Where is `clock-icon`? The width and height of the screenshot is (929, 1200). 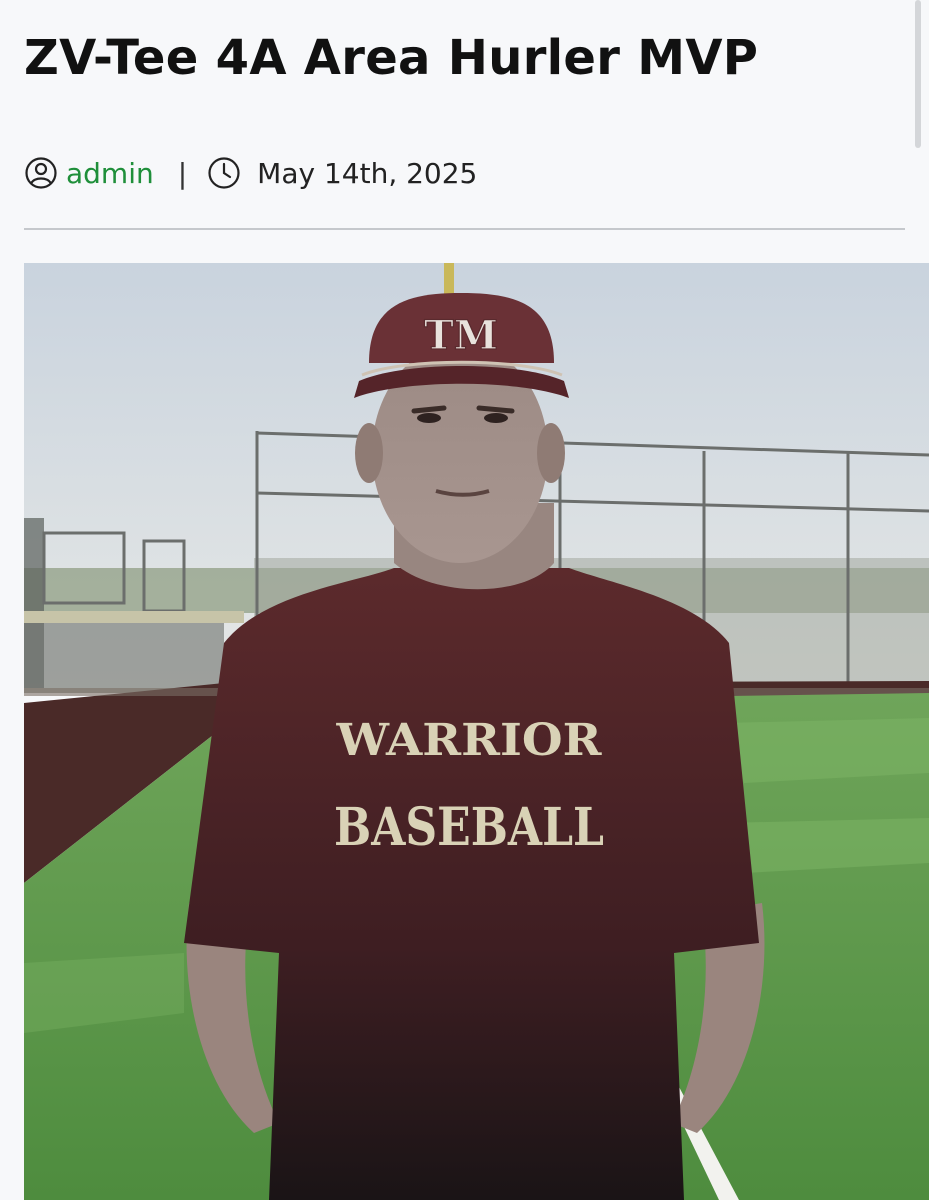 clock-icon is located at coordinates (224, 173).